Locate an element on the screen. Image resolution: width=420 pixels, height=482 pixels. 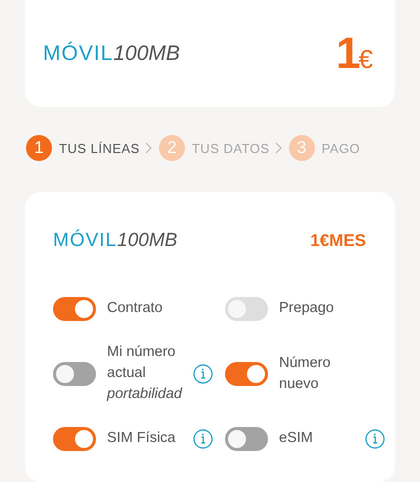
step-label: PAGO is located at coordinates (341, 148).